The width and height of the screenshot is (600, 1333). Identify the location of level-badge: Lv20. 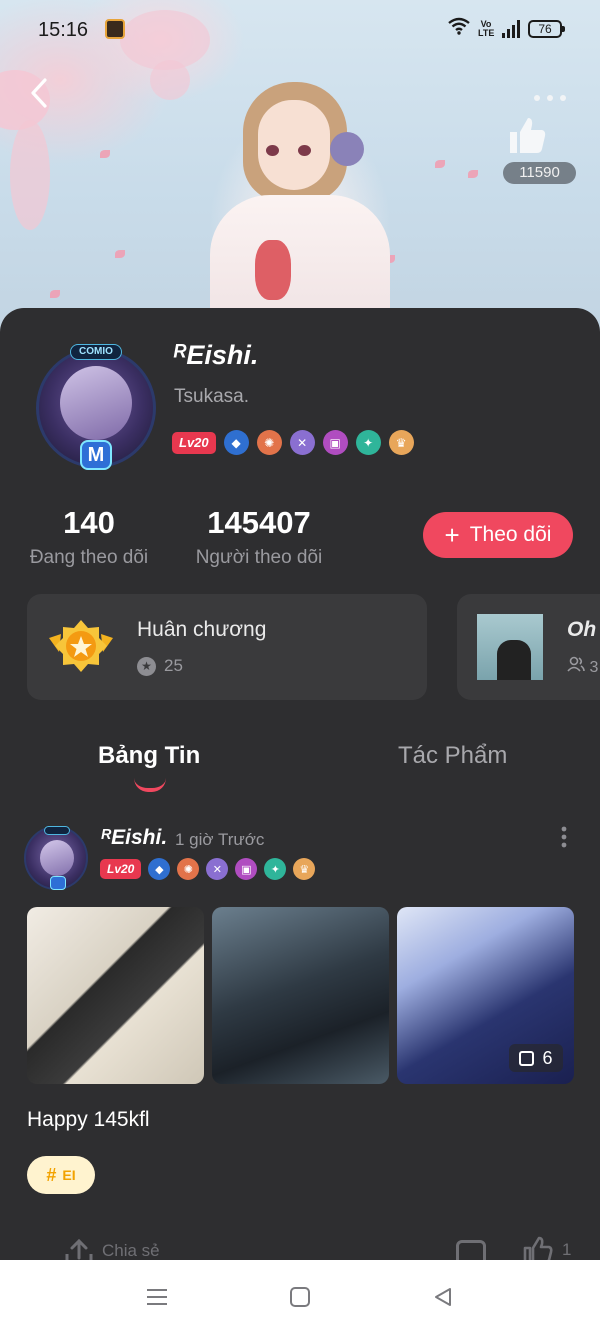
(194, 442).